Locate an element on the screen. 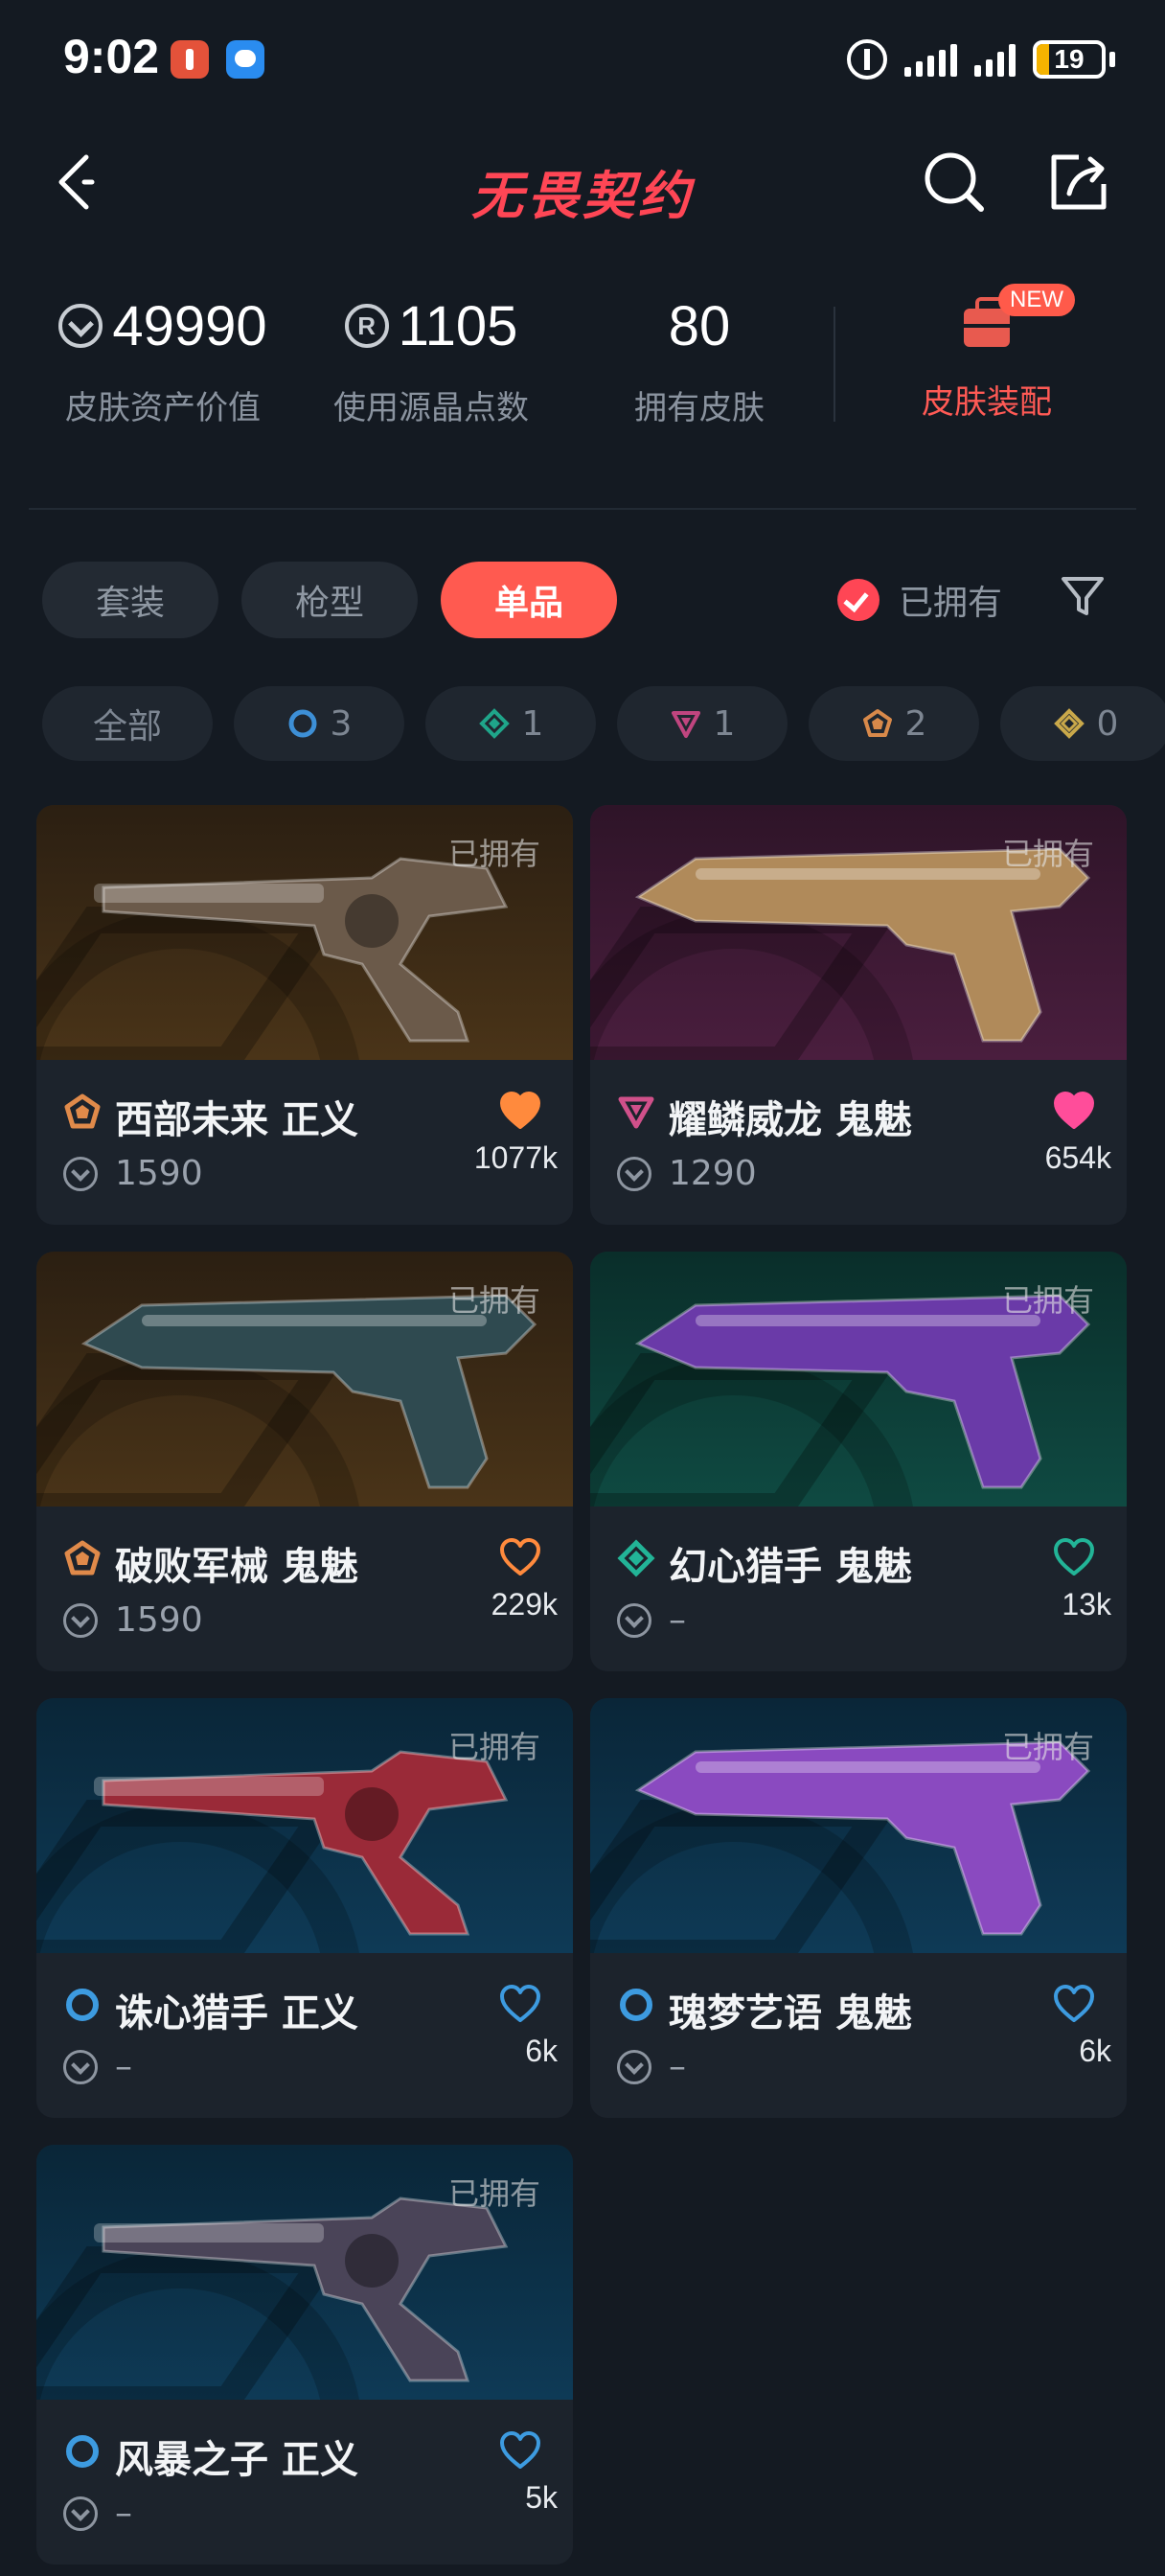  battery-level: 19 is located at coordinates (1070, 59).